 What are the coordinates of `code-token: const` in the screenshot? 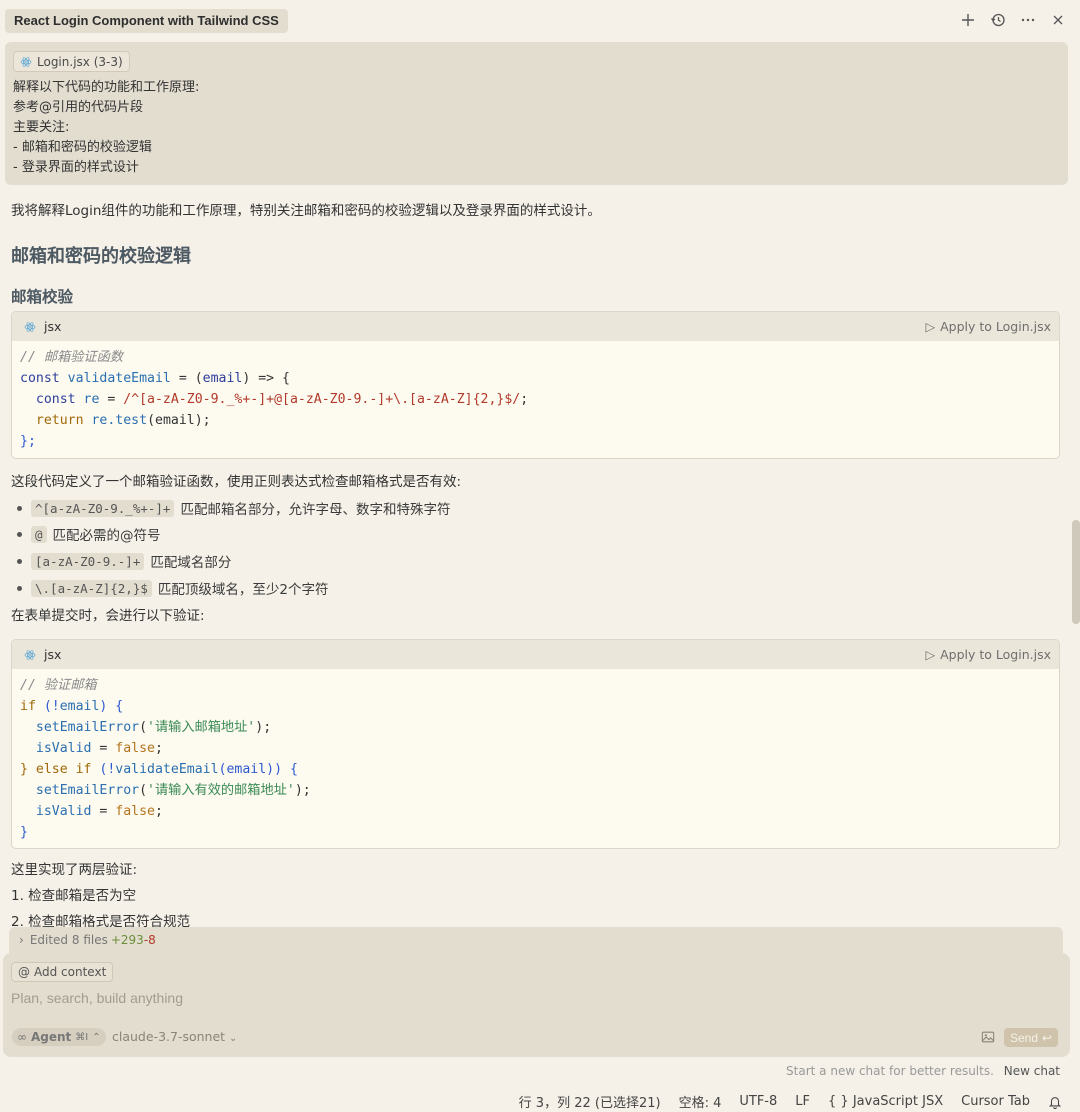 It's located at (48, 399).